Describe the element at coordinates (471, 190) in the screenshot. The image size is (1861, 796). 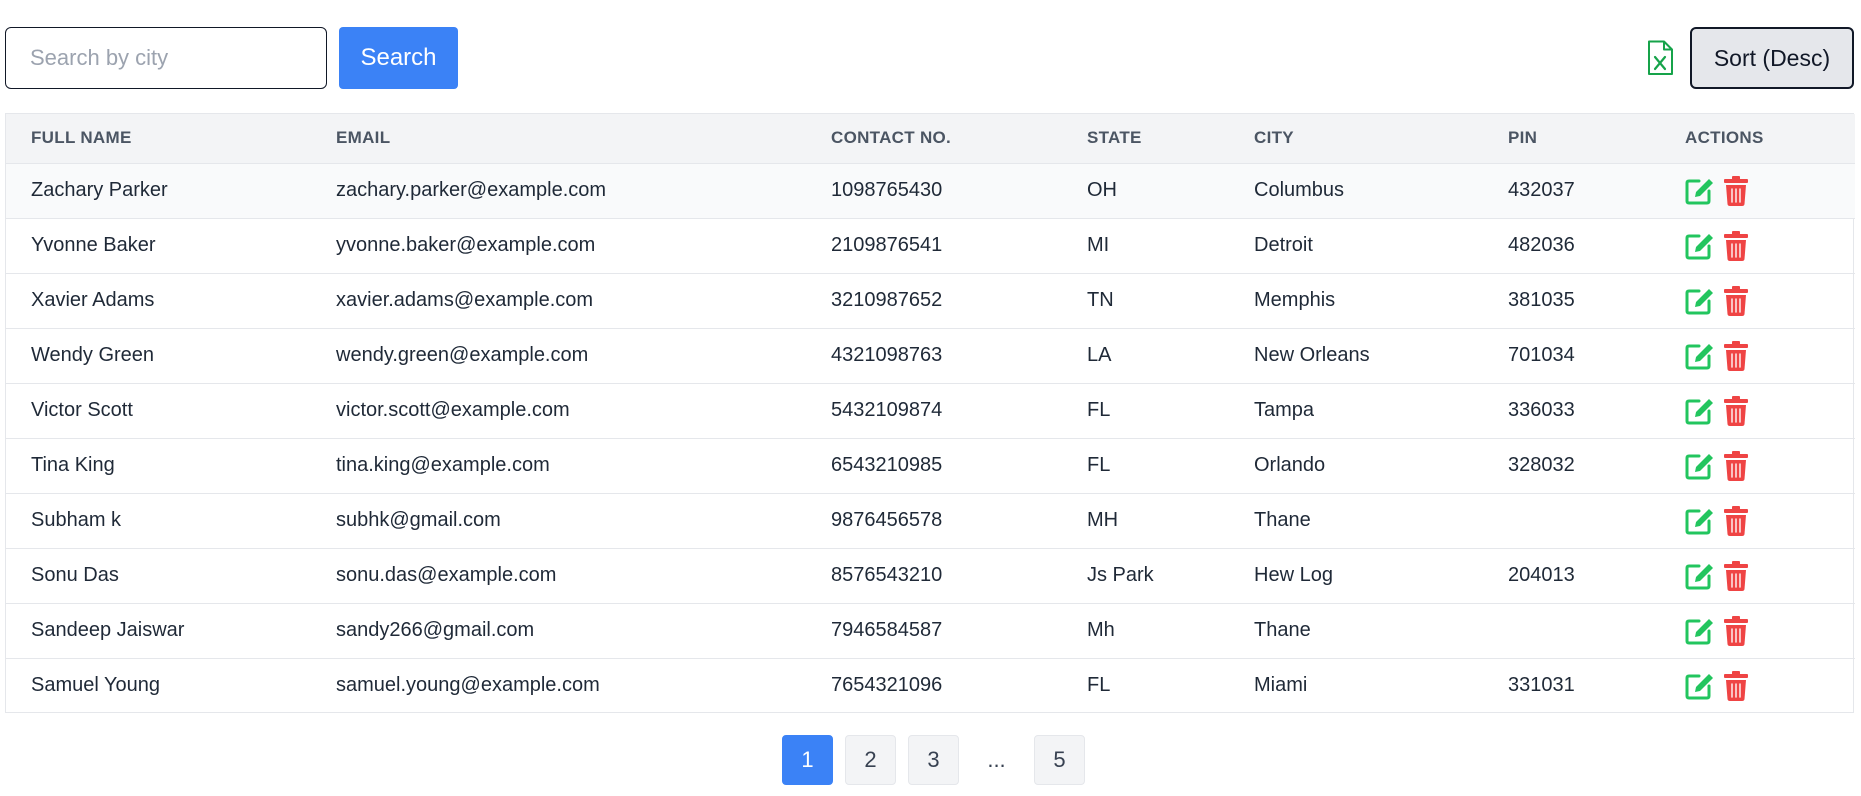
I see `cell-email: zachary.parker@example.com` at that location.